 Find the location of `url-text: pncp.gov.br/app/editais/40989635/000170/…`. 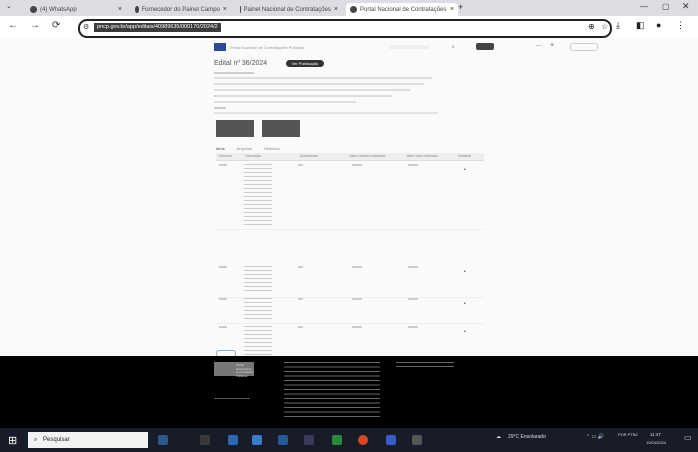

url-text: pncp.gov.br/app/editais/40989635/000170/… is located at coordinates (157, 27).